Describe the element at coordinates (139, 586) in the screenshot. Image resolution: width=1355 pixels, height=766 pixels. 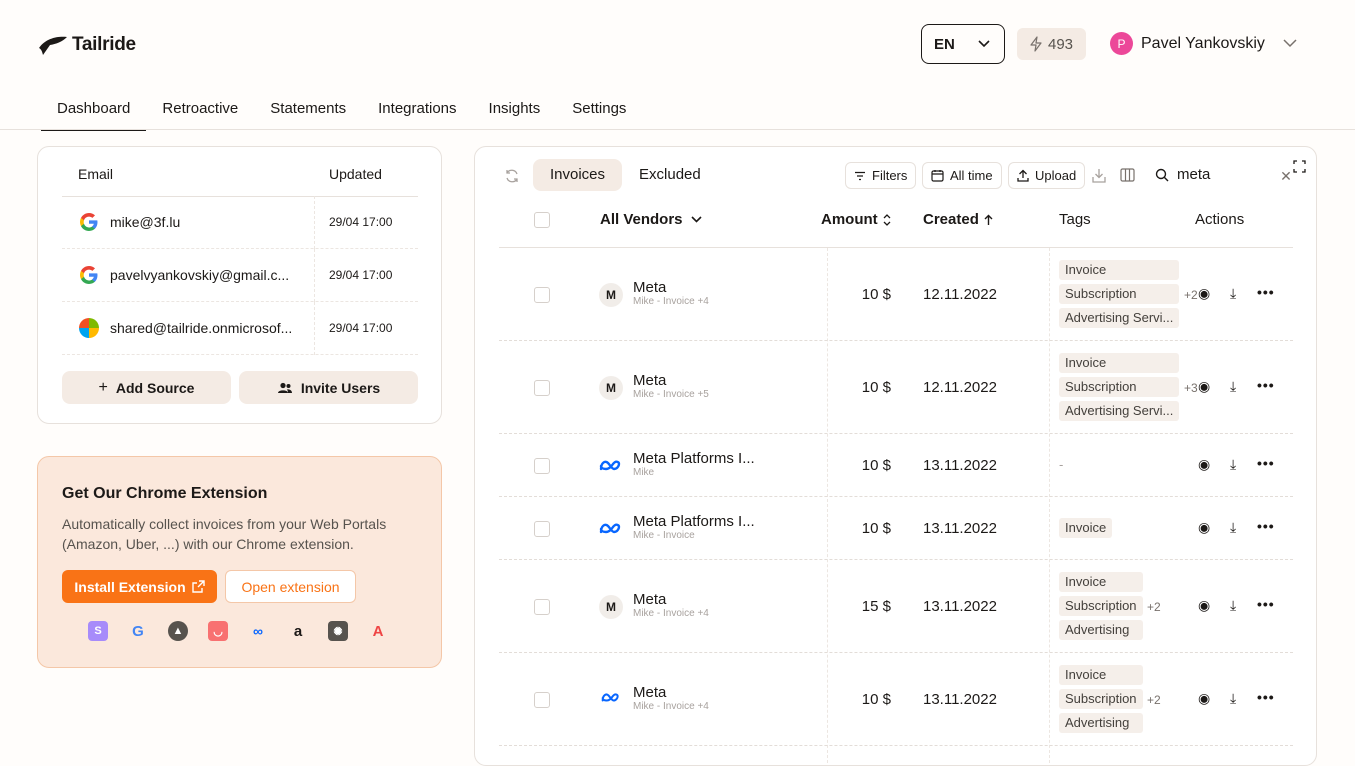
I see `install-extension-button: Install Extension` at that location.